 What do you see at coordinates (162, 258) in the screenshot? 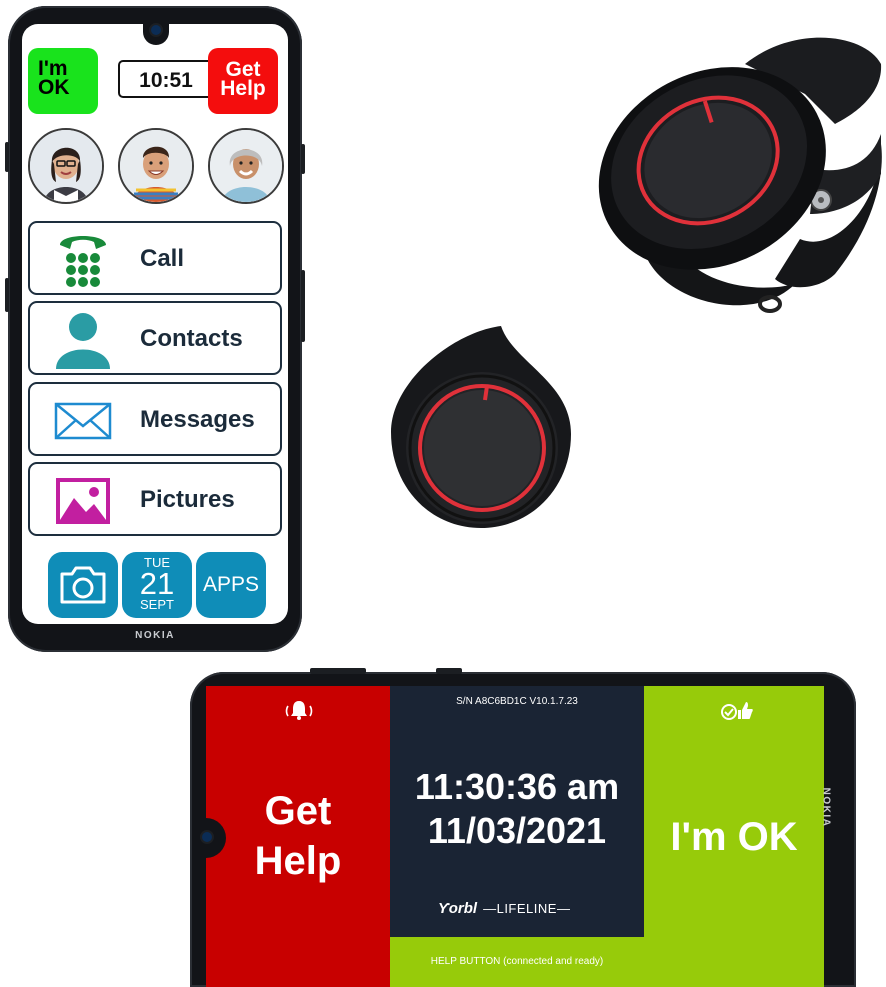
I see `call-label: Call` at bounding box center [162, 258].